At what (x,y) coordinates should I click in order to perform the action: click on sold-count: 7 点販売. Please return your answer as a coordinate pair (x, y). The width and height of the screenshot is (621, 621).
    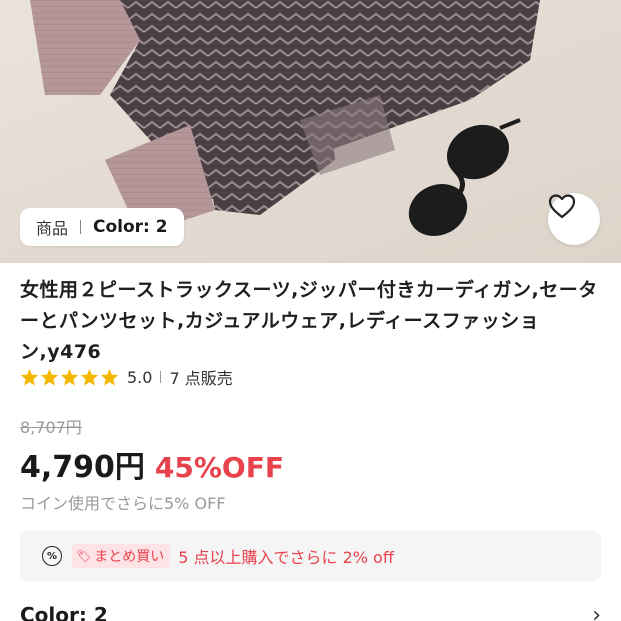
    Looking at the image, I should click on (201, 378).